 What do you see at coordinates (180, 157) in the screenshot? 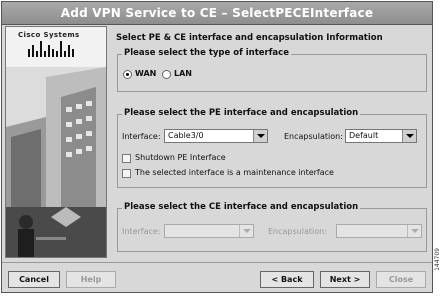
I see `shutdown-pe-label: Shutdown PE Interface` at bounding box center [180, 157].